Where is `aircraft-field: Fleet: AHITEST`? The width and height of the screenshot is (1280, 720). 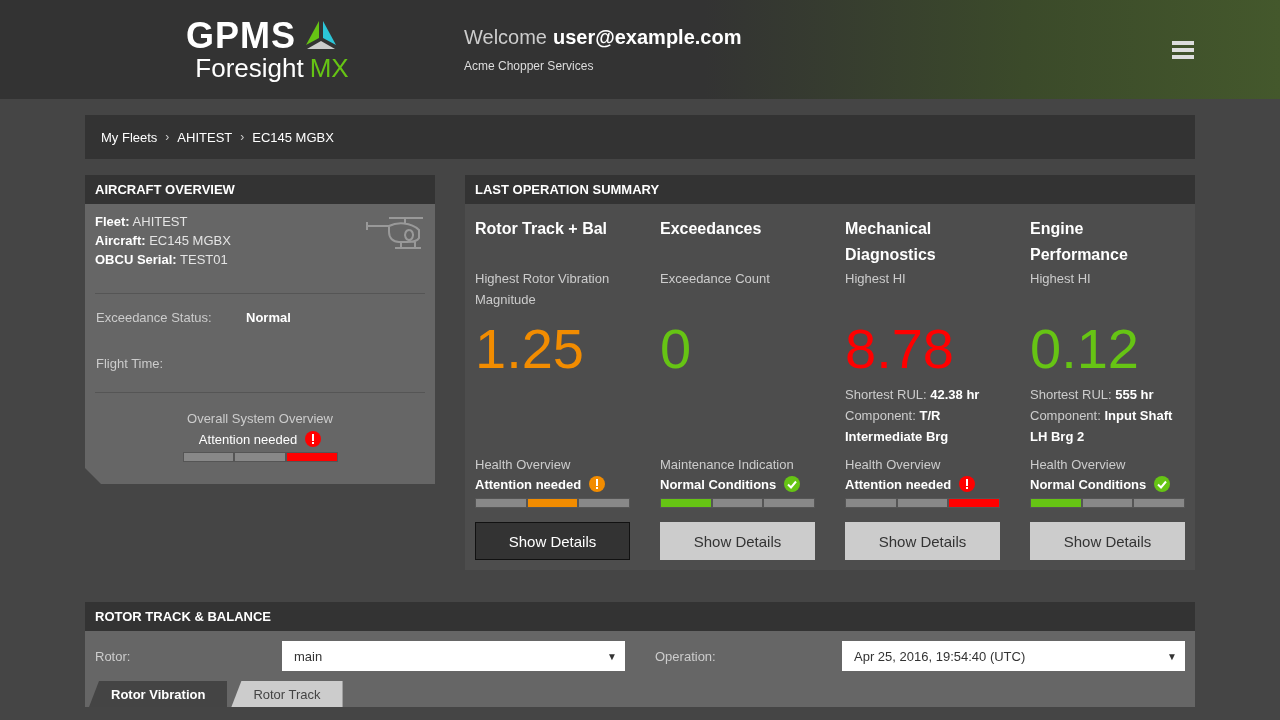
aircraft-field: Fleet: AHITEST is located at coordinates (163, 221).